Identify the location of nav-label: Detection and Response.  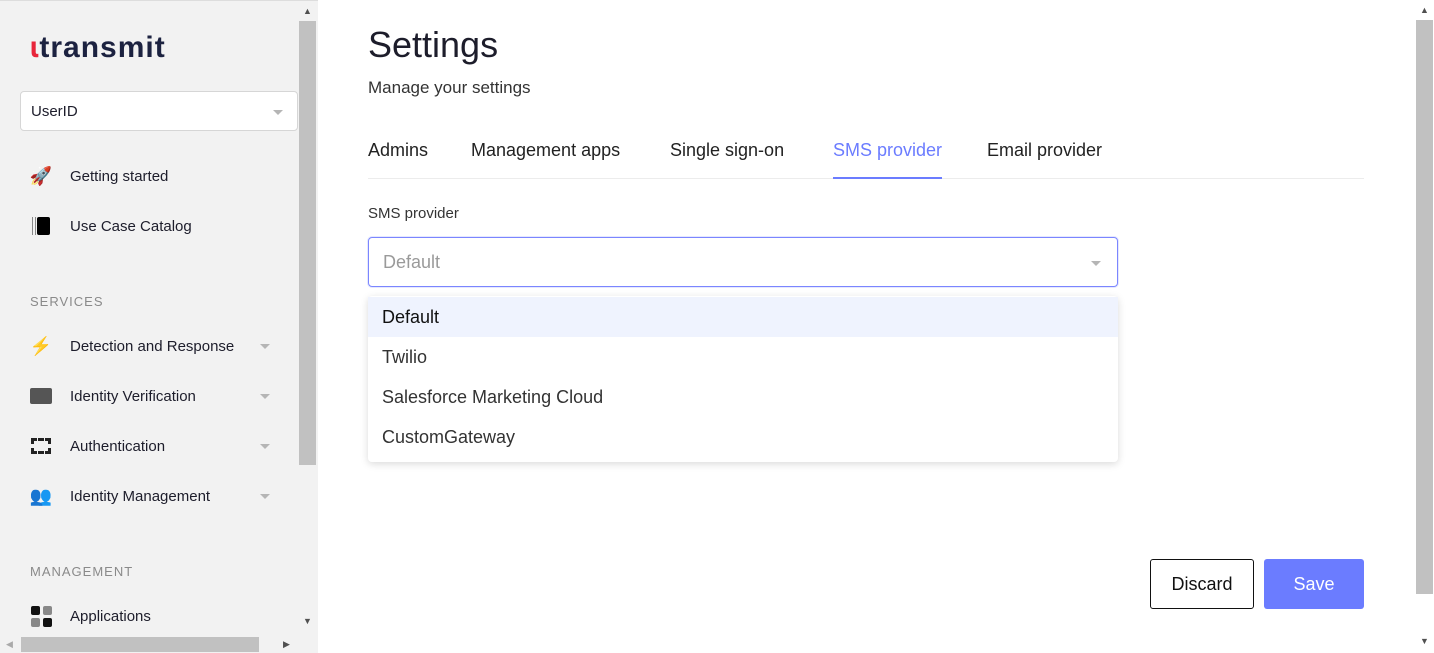
(152, 346).